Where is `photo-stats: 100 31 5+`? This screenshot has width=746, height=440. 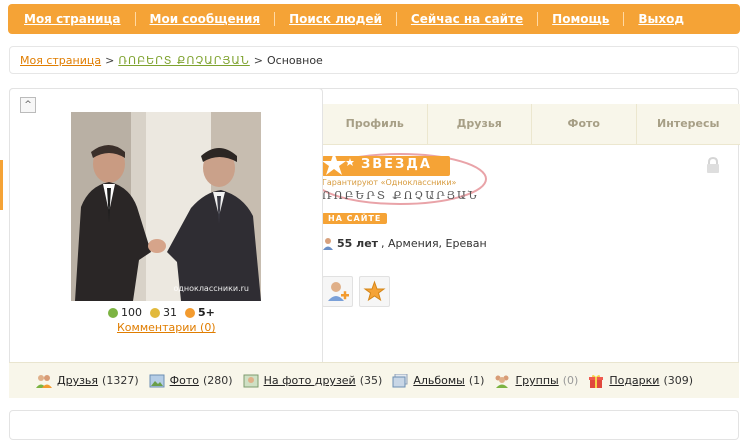
photo-stats: 100 31 5+ is located at coordinates (161, 312).